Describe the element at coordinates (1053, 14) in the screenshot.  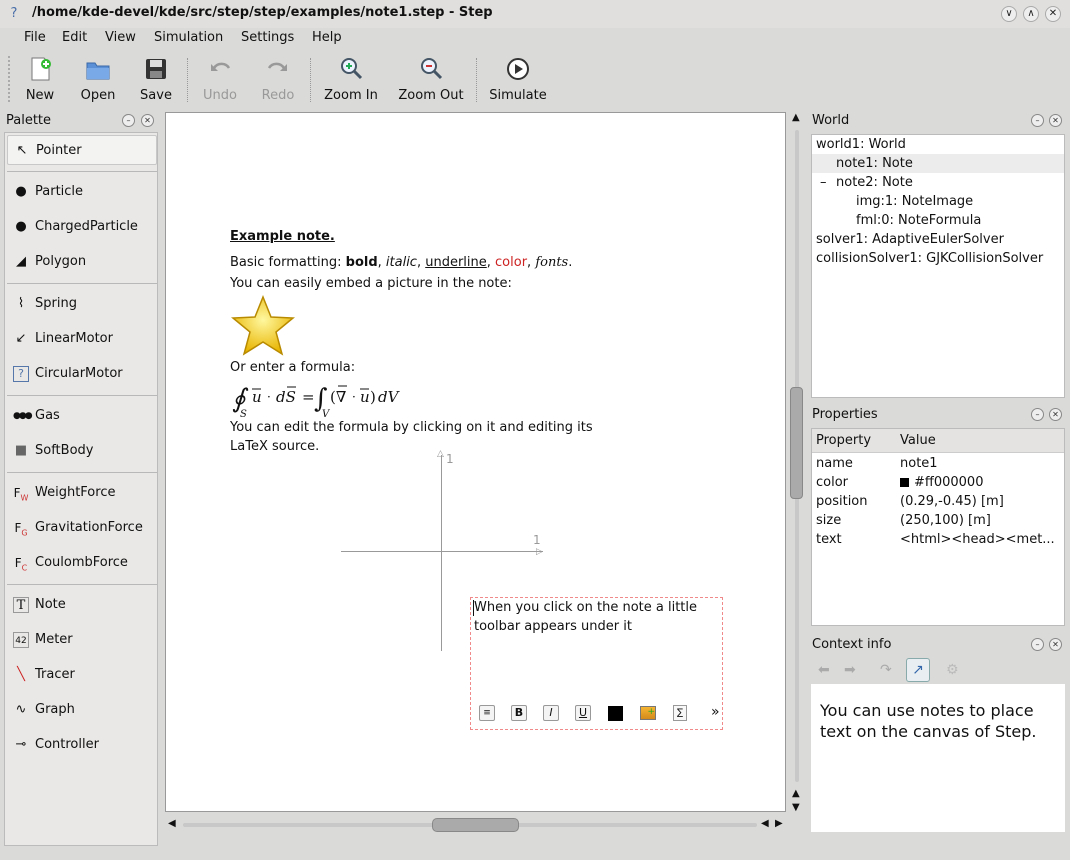
I see `close-button: ✕` at that location.